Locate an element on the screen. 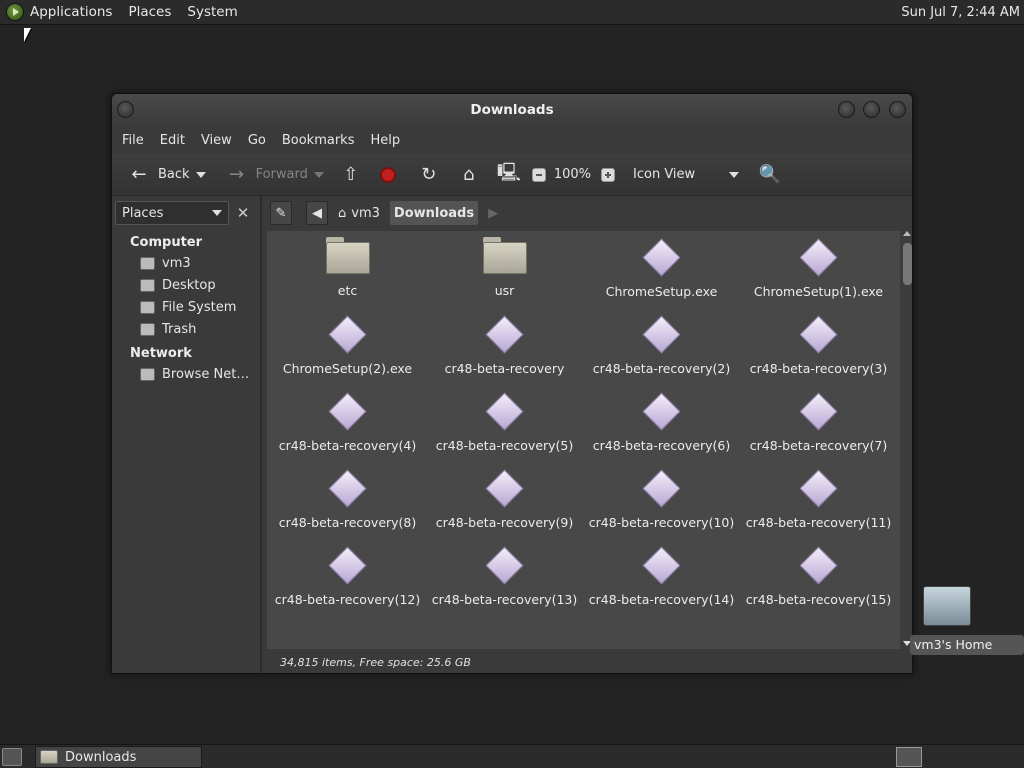  taskbar-label: Downloads is located at coordinates (101, 757).